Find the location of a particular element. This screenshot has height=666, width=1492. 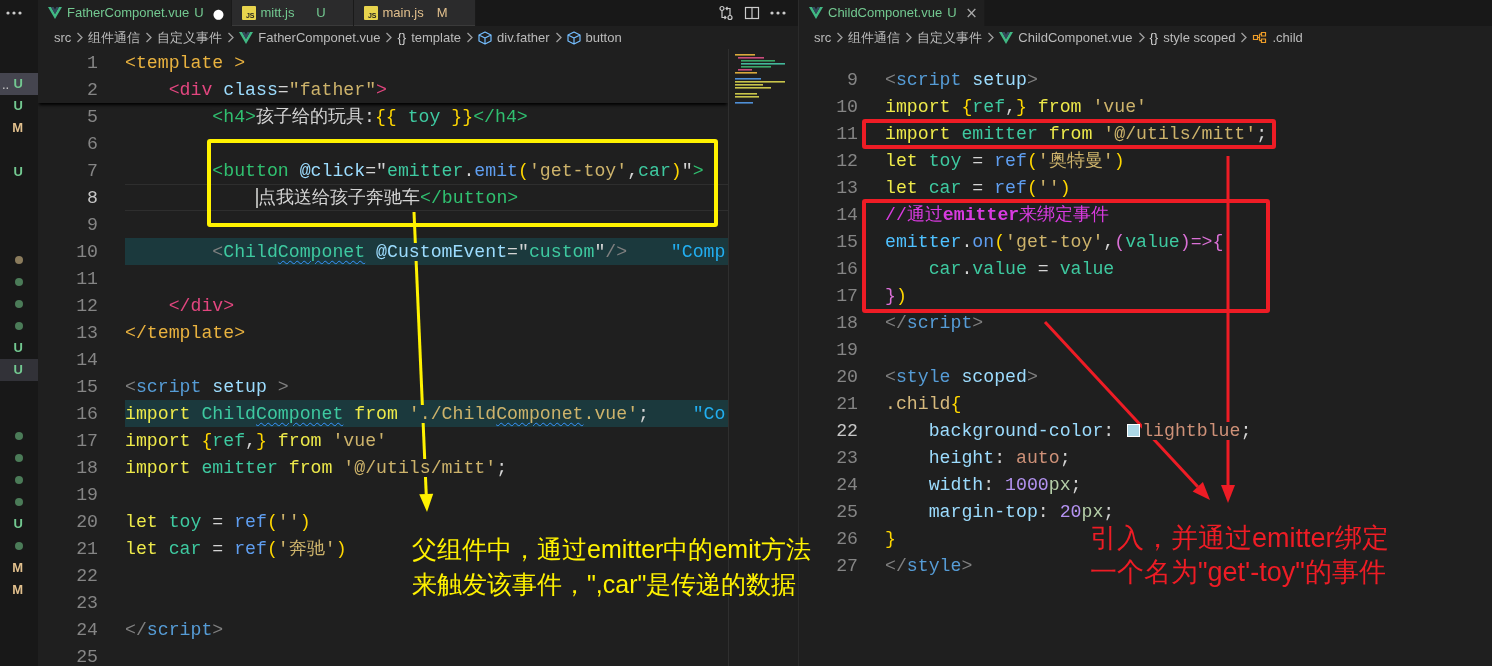

code-text: <script setup > is located at coordinates (207, 386).